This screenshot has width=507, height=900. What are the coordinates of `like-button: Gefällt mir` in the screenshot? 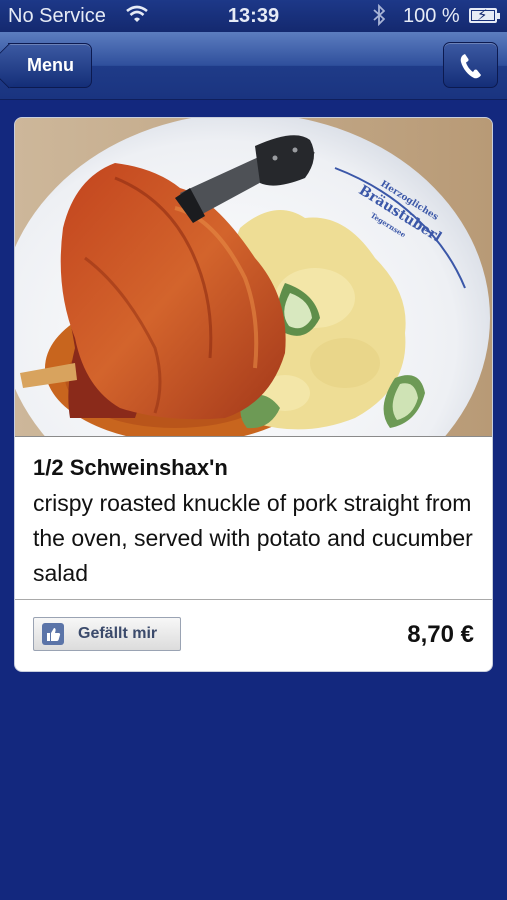 It's located at (107, 634).